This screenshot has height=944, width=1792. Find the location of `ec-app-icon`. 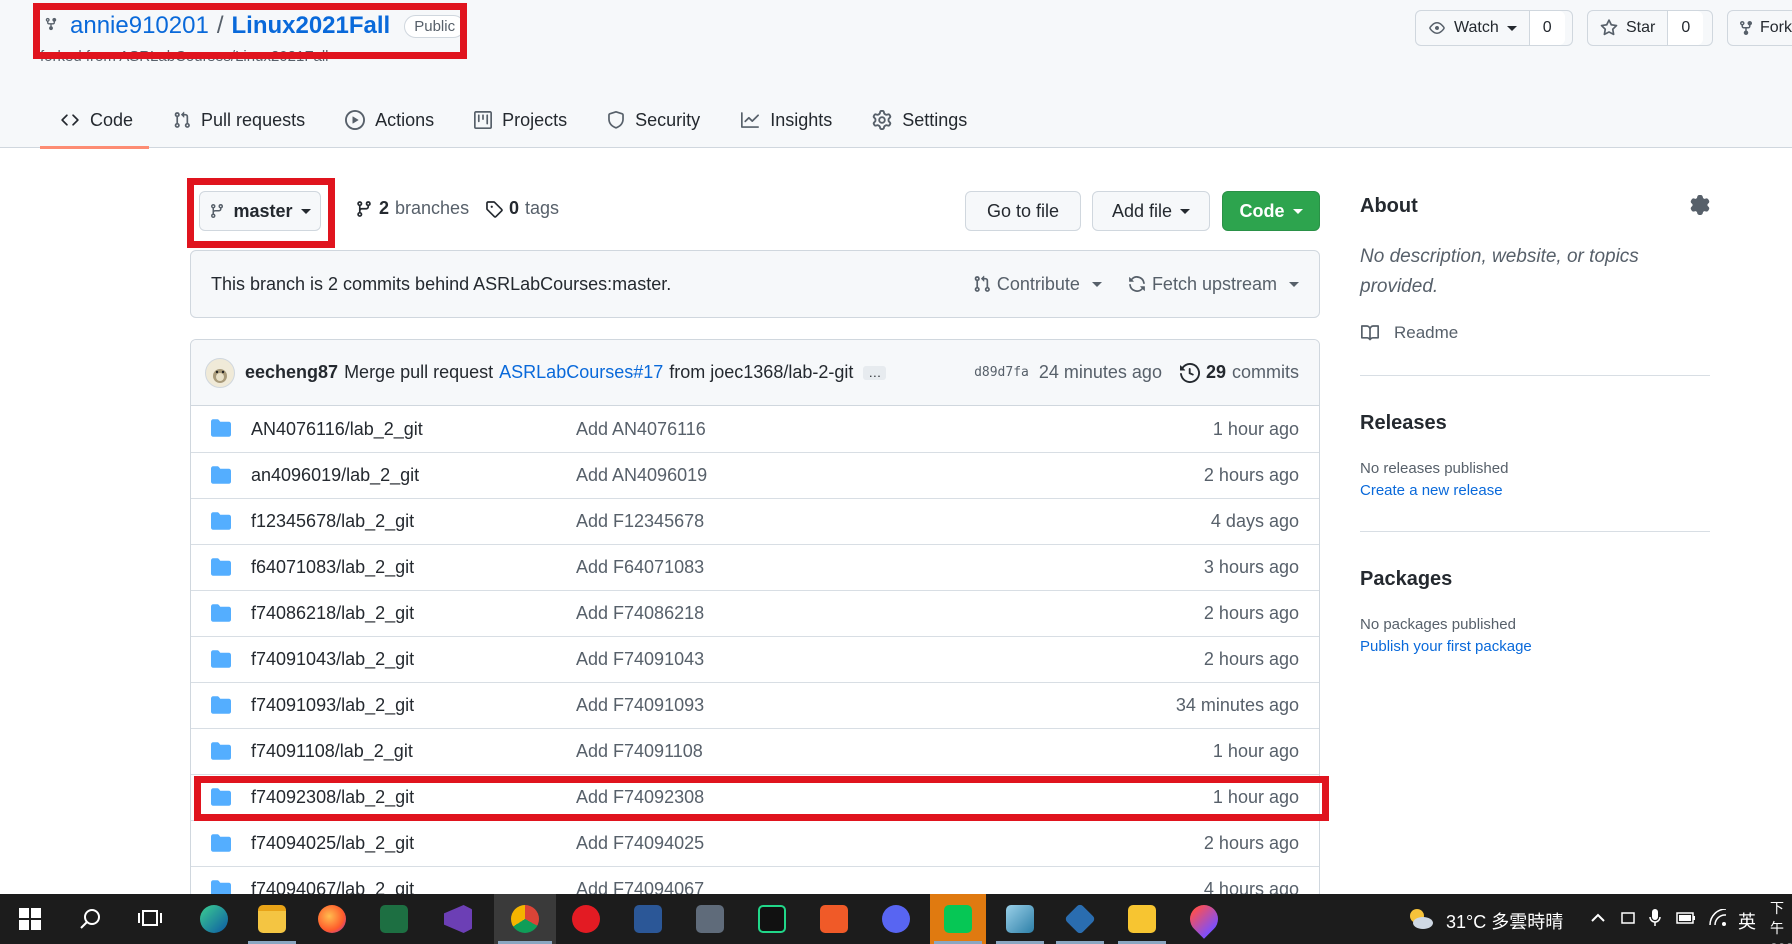

ec-app-icon is located at coordinates (834, 919).